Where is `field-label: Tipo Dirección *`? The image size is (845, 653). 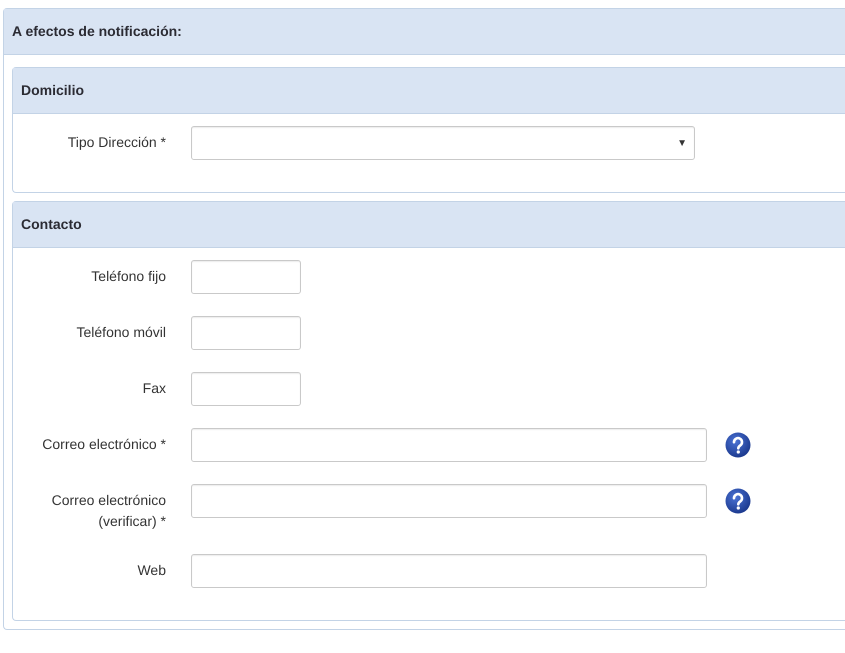 field-label: Tipo Dirección * is located at coordinates (116, 142).